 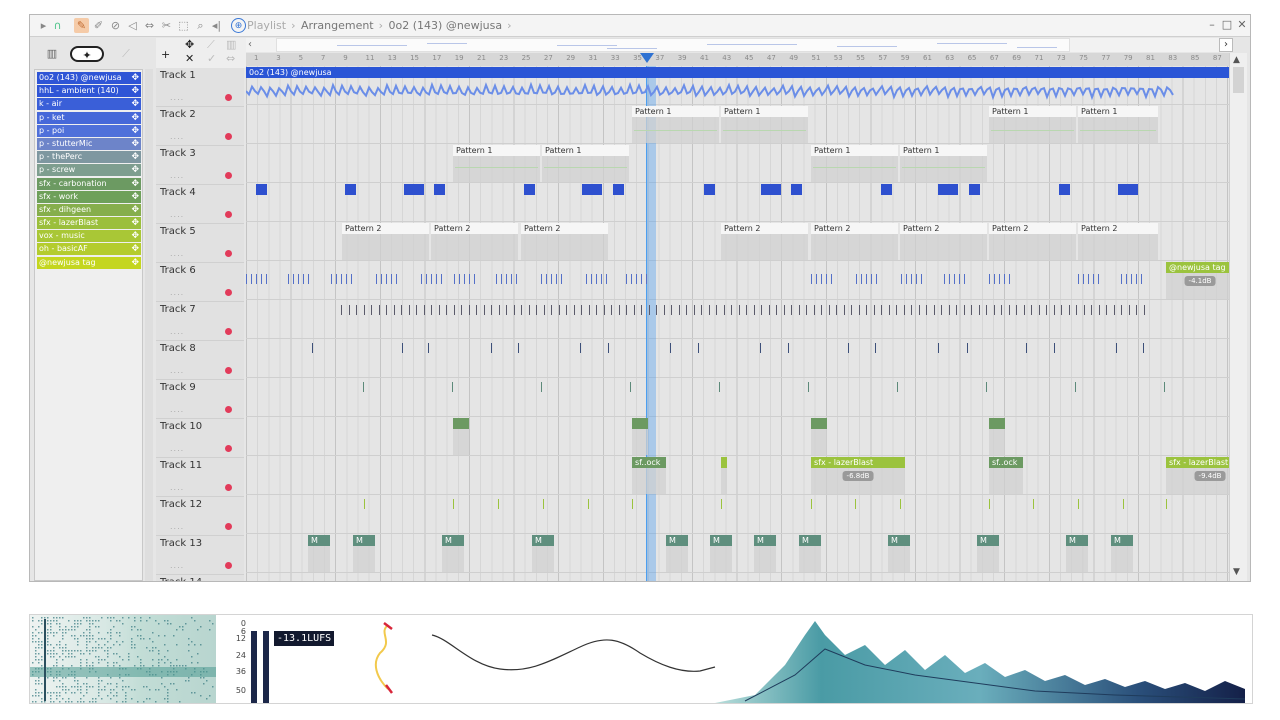 What do you see at coordinates (149, 325) in the screenshot?
I see `picker-scrollbar` at bounding box center [149, 325].